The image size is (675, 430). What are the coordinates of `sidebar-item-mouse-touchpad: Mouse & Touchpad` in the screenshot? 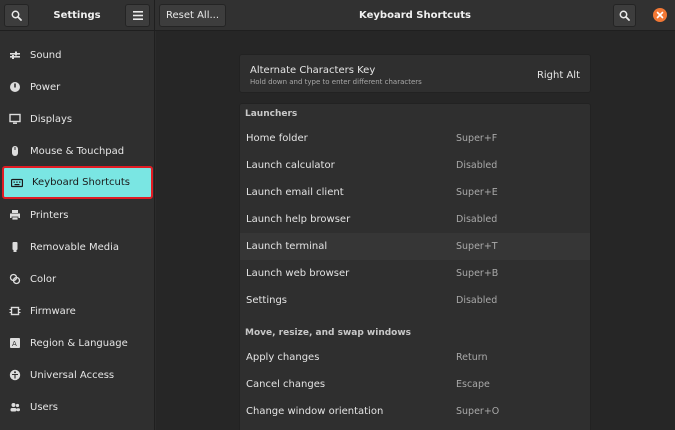 It's located at (77, 151).